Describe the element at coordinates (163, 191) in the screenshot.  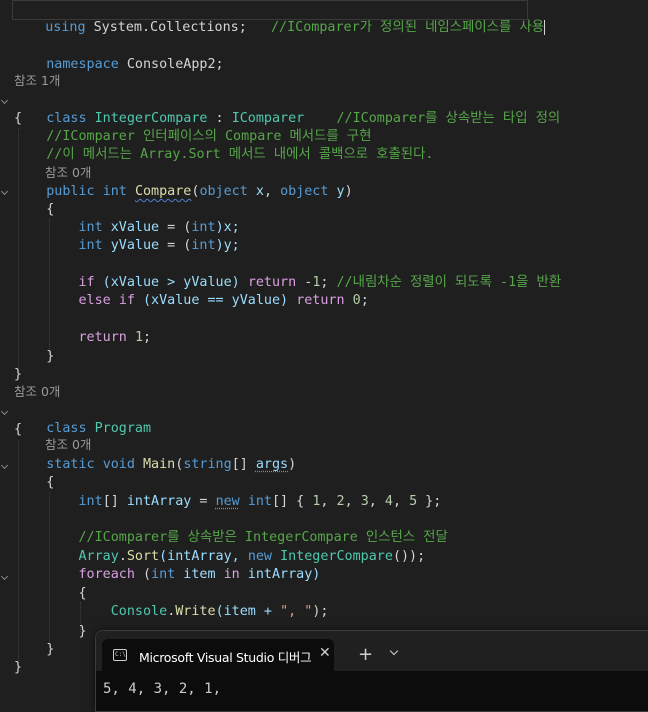
I see `method-name: Compare` at that location.